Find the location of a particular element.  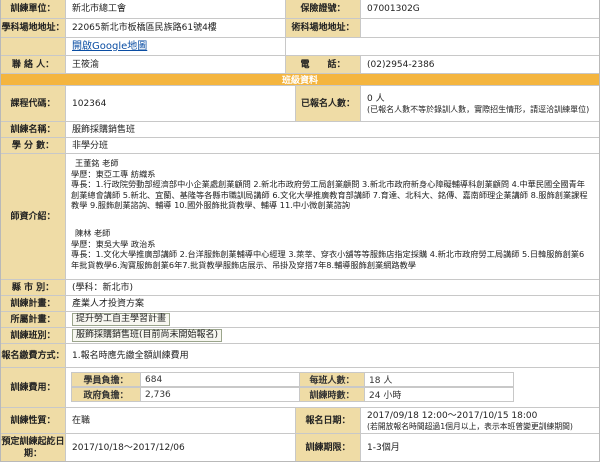

credit-label: 學 分 數： is located at coordinates (33, 145).